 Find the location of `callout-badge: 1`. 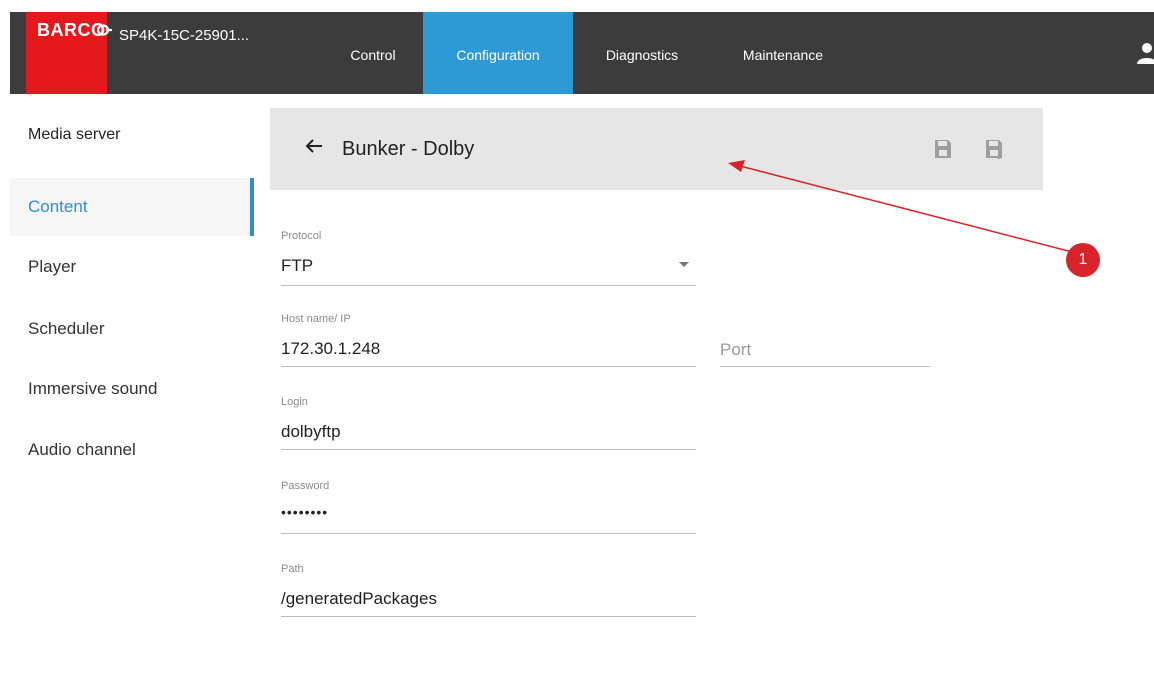

callout-badge: 1 is located at coordinates (1083, 260).